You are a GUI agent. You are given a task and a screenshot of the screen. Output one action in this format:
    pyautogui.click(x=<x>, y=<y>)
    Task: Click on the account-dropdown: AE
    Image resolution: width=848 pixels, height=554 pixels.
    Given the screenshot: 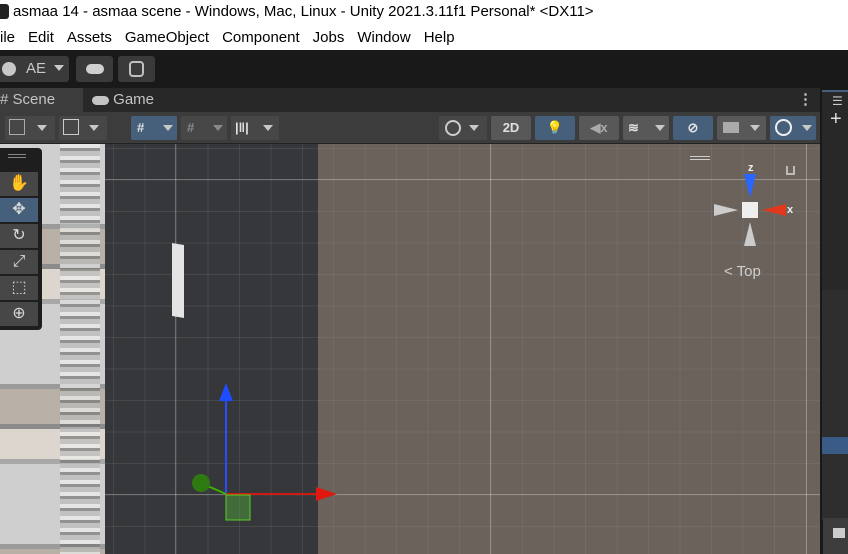 What is the action you would take?
    pyautogui.click(x=34, y=69)
    